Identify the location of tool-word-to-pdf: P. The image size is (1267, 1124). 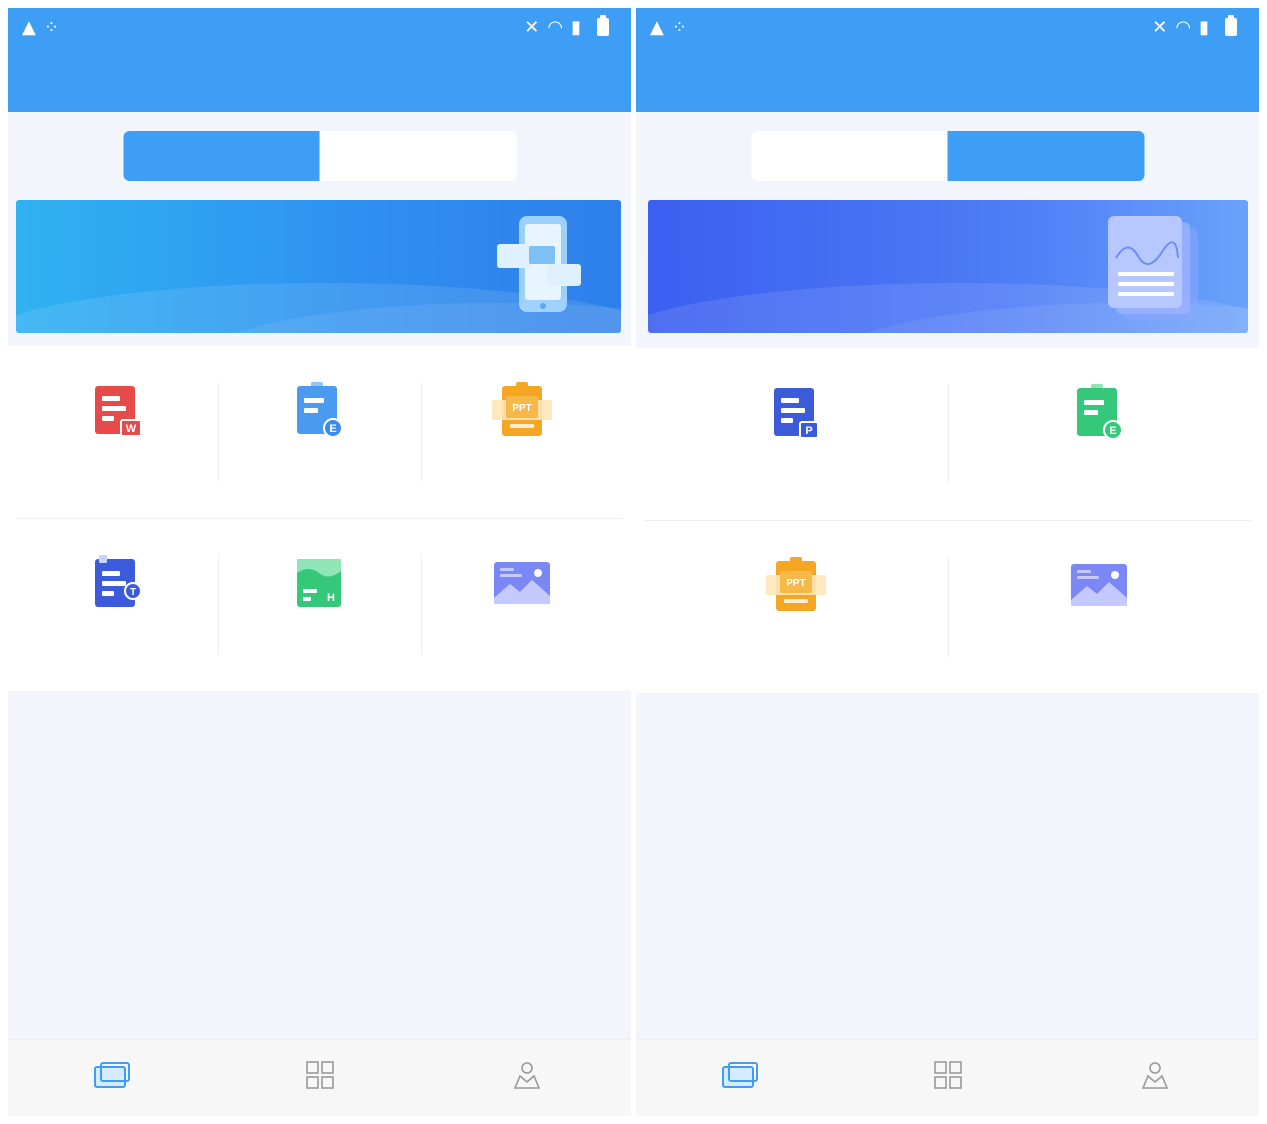
(796, 434).